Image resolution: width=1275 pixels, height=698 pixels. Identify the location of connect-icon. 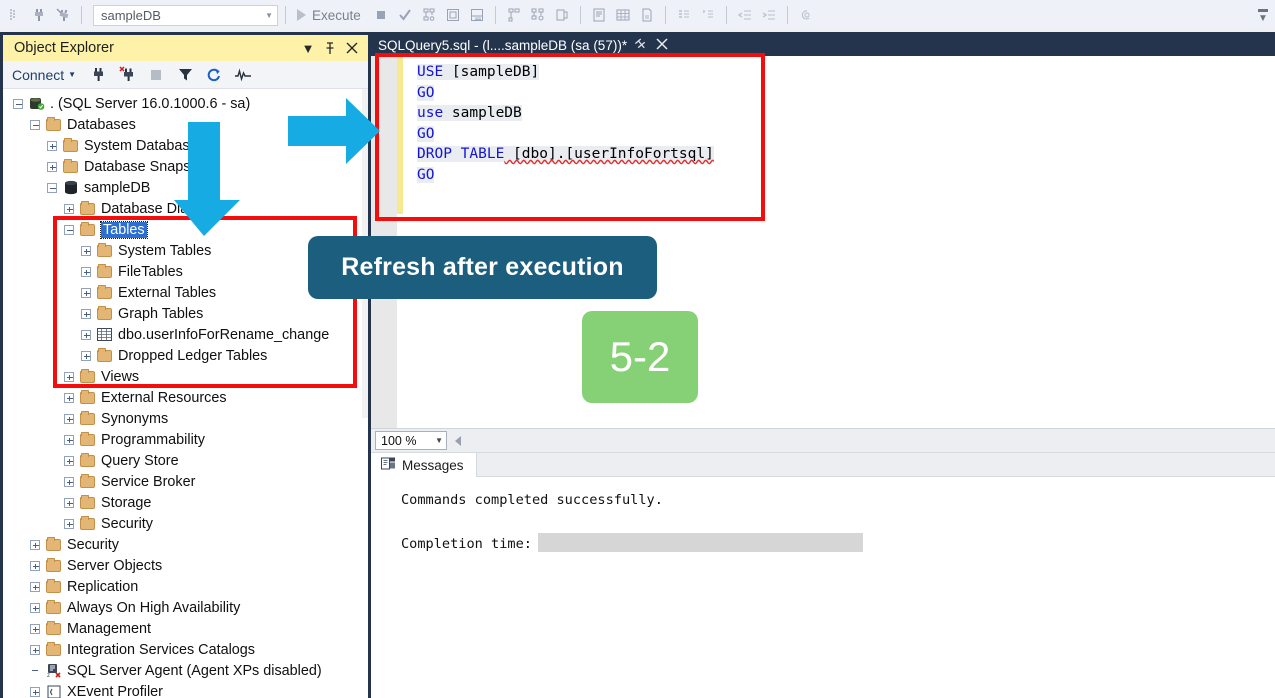
(98, 75).